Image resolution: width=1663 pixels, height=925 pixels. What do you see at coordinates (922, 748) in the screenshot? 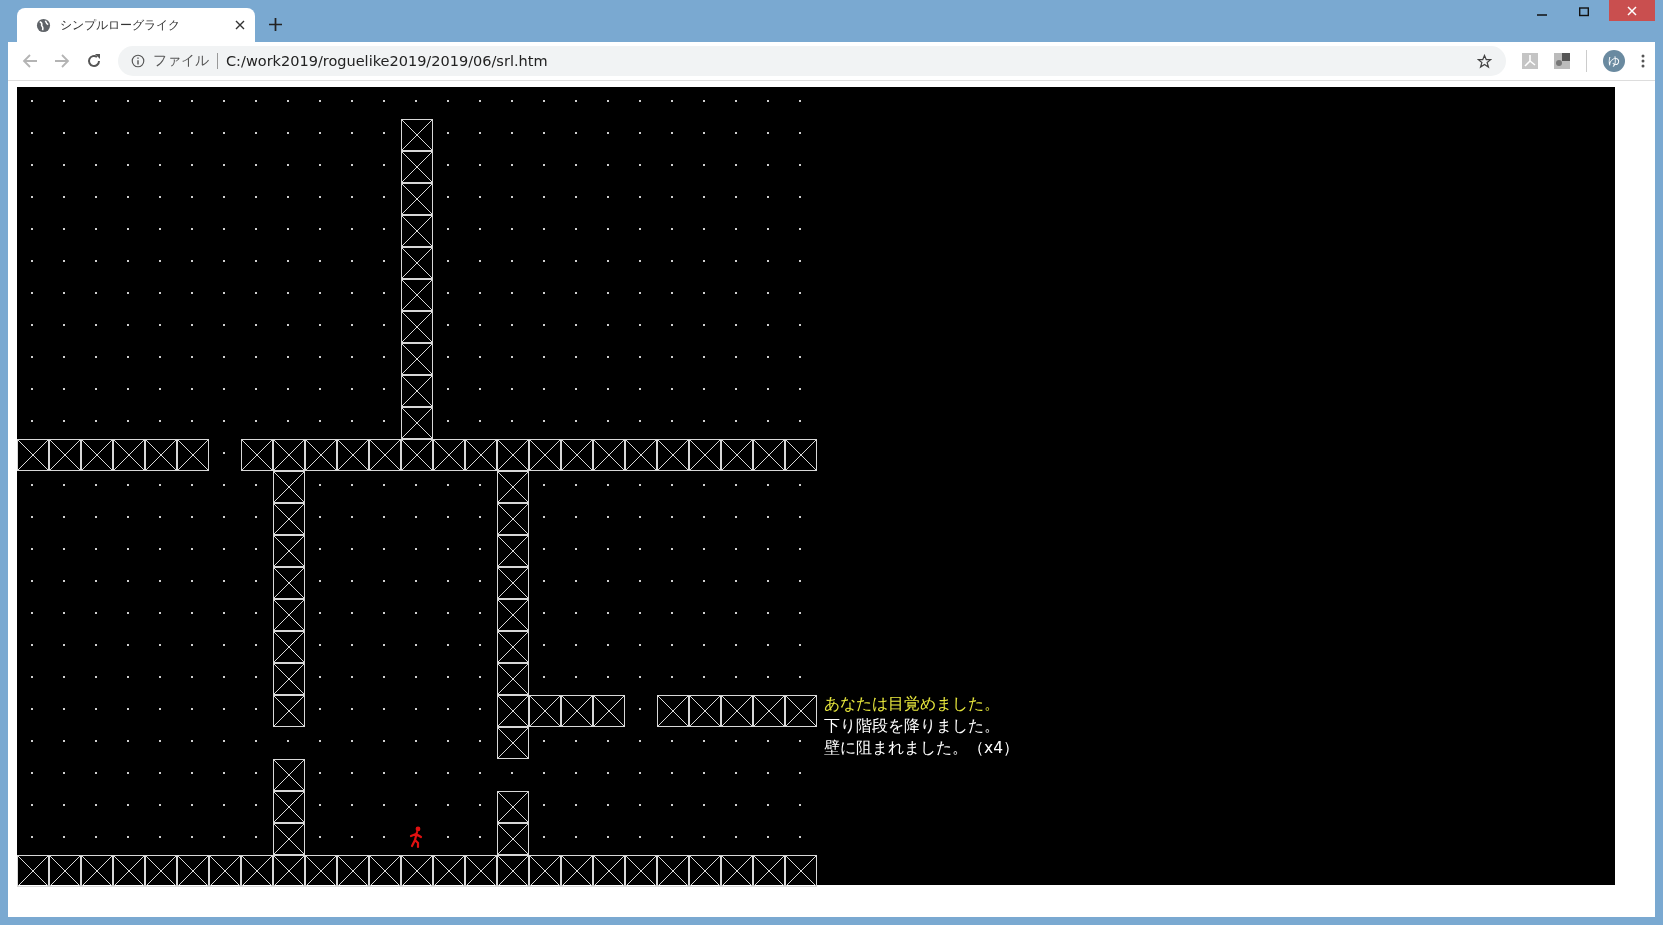
I see `log-message: 壁に阻まれました。（x4）` at bounding box center [922, 748].